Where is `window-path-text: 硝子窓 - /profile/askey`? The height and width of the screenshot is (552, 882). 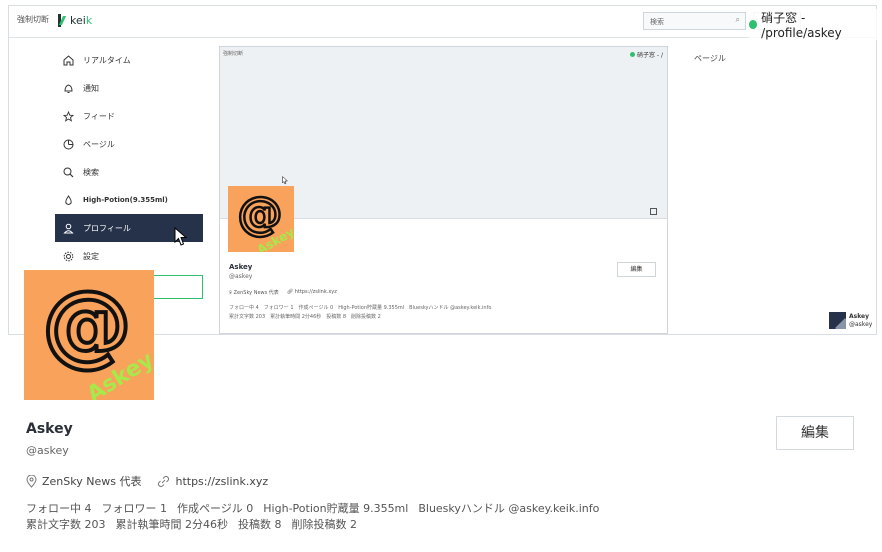 window-path-text: 硝子窓 - /profile/askey is located at coordinates (801, 25).